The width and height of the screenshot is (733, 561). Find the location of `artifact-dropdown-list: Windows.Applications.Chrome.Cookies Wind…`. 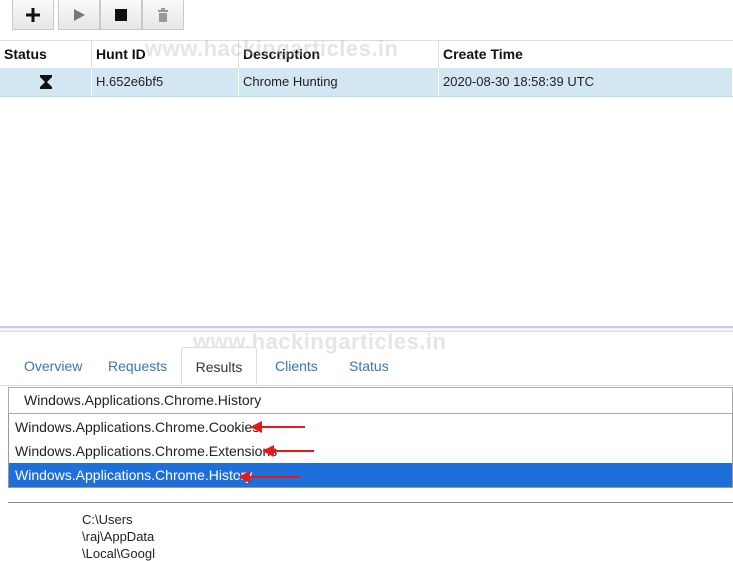

artifact-dropdown-list: Windows.Applications.Chrome.Cookies Wind… is located at coordinates (370, 451).